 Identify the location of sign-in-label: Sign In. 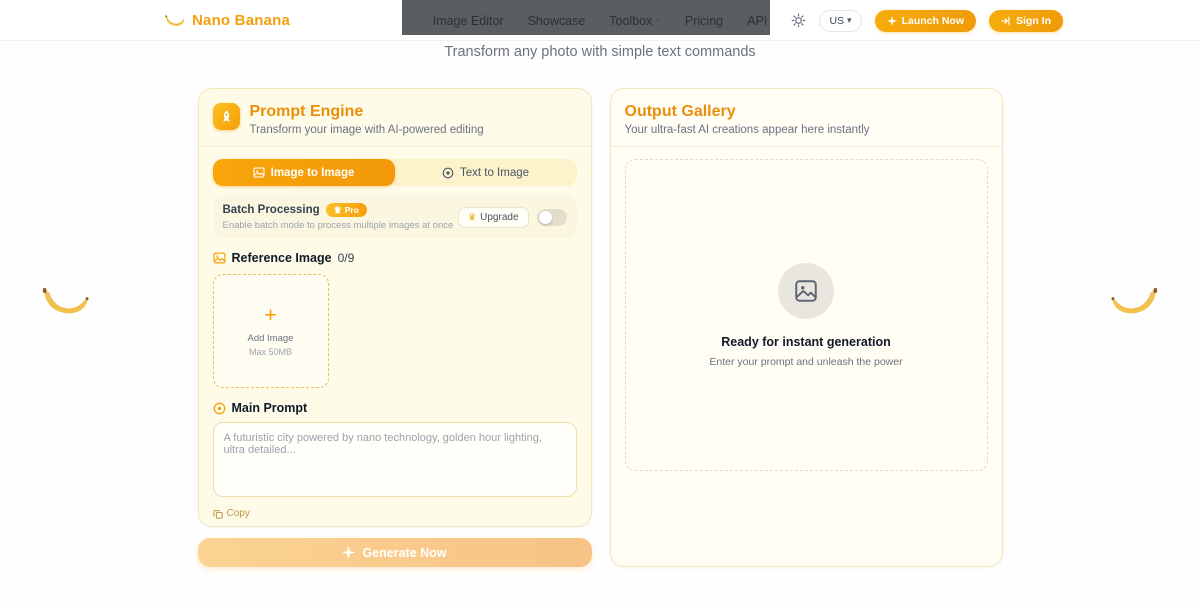
(1033, 20).